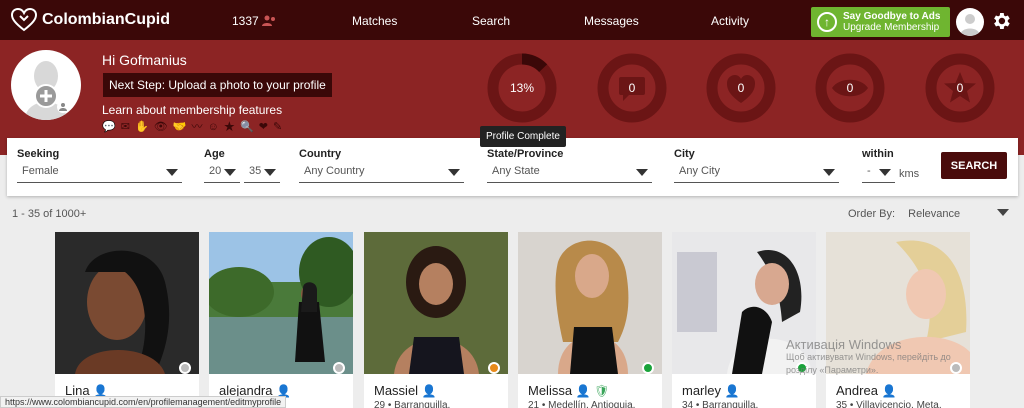 This screenshot has width=1024, height=408. Describe the element at coordinates (602, 391) in the screenshot. I see `verified-shield-icon: 🛡` at that location.